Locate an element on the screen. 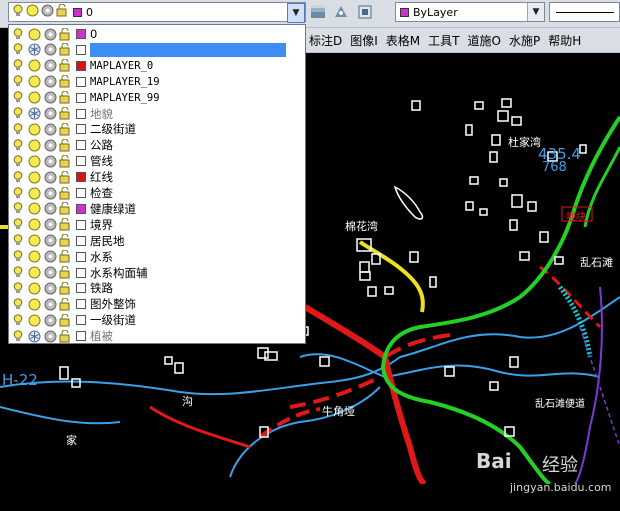  menu-water: 水施P is located at coordinates (524, 40).